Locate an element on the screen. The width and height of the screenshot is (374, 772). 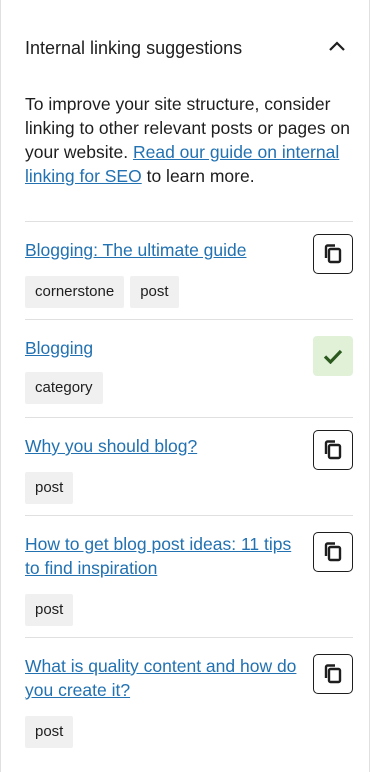
suggestion-item: Blogging category is located at coordinates (189, 368).